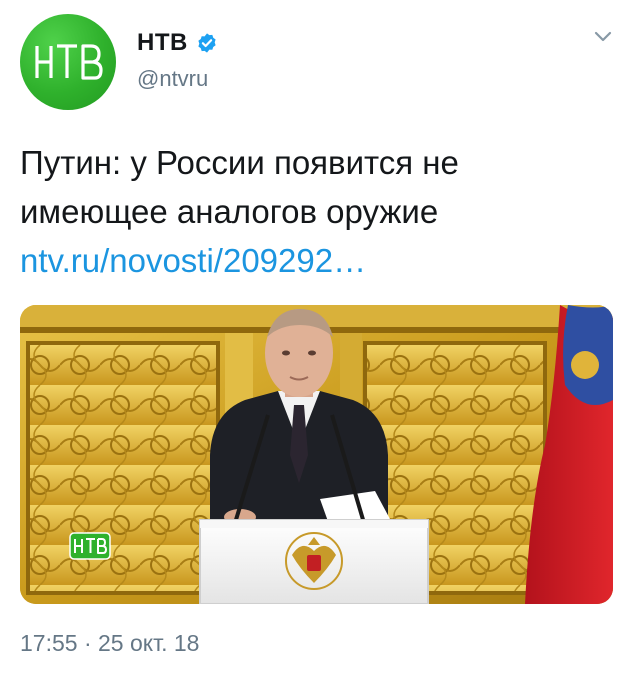 The image size is (633, 680). Describe the element at coordinates (162, 43) in the screenshot. I see `author-name: НТВ` at that location.